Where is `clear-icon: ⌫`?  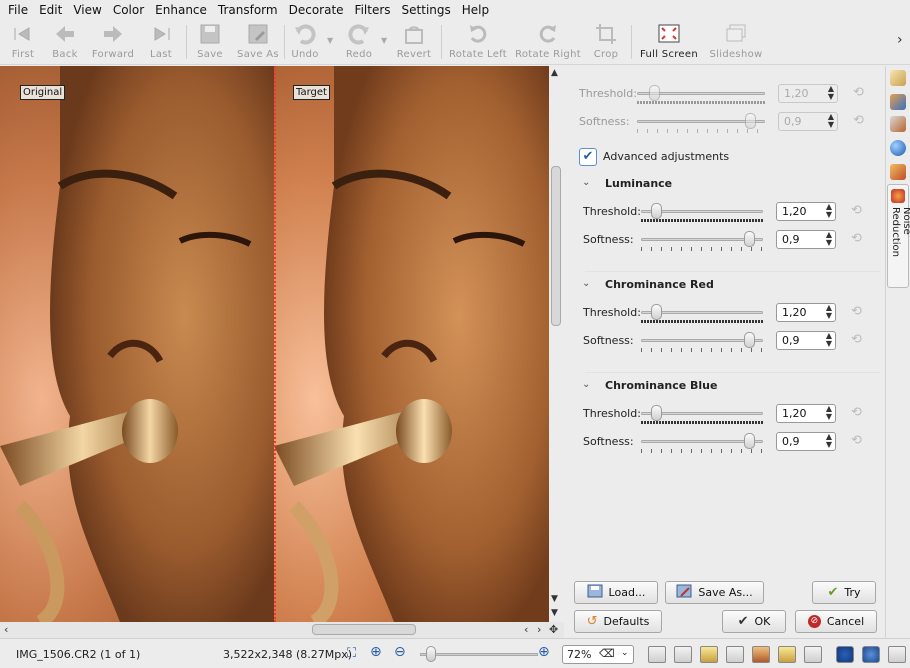
clear-icon: ⌫ is located at coordinates (607, 653).